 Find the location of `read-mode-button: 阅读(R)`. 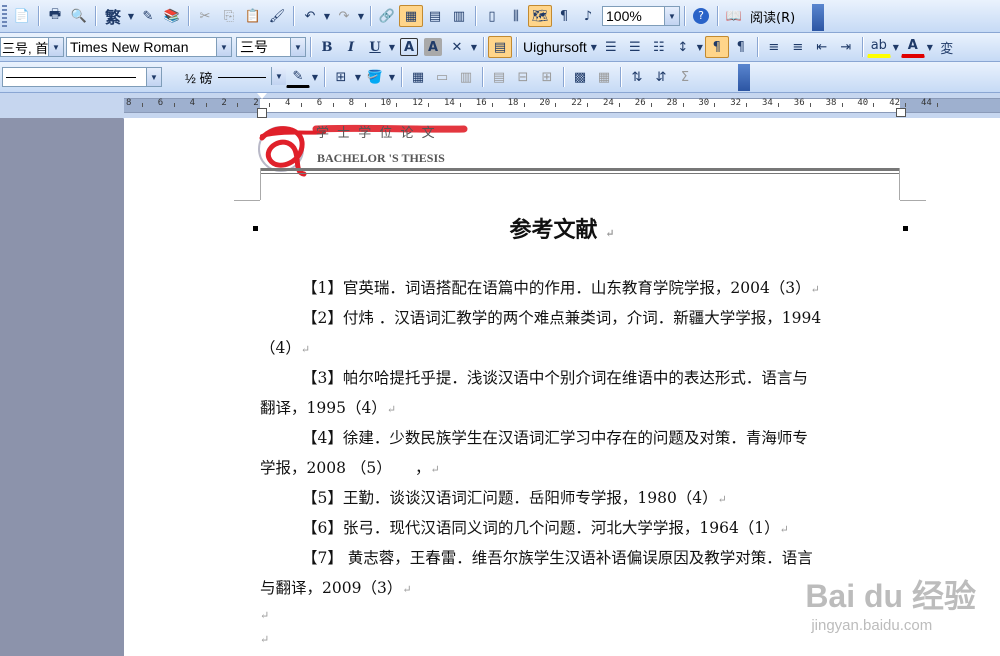

read-mode-button: 阅读(R) is located at coordinates (772, 16).